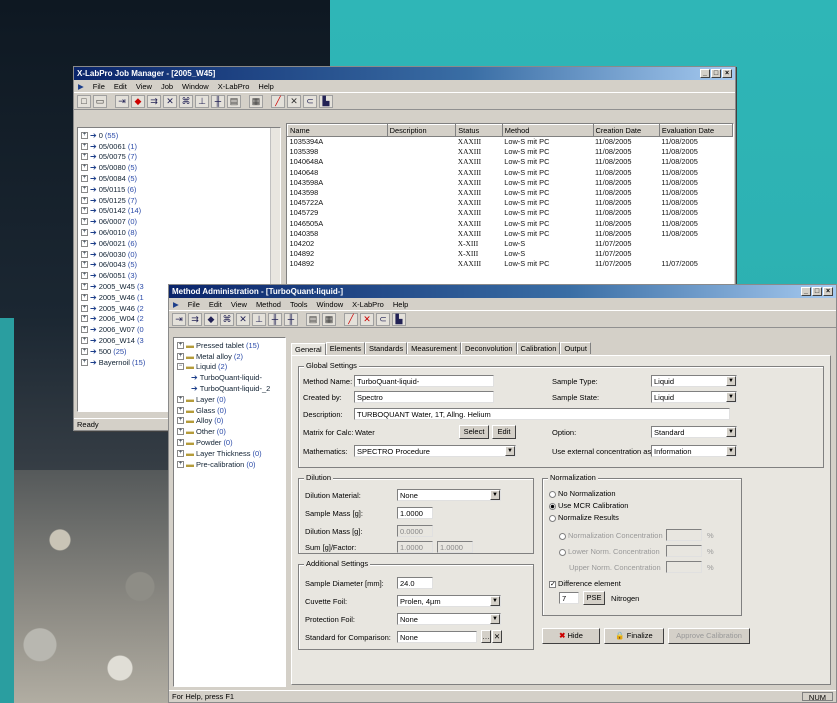  I want to click on norm-conc-radio: Normalization Concentration, so click(611, 535).